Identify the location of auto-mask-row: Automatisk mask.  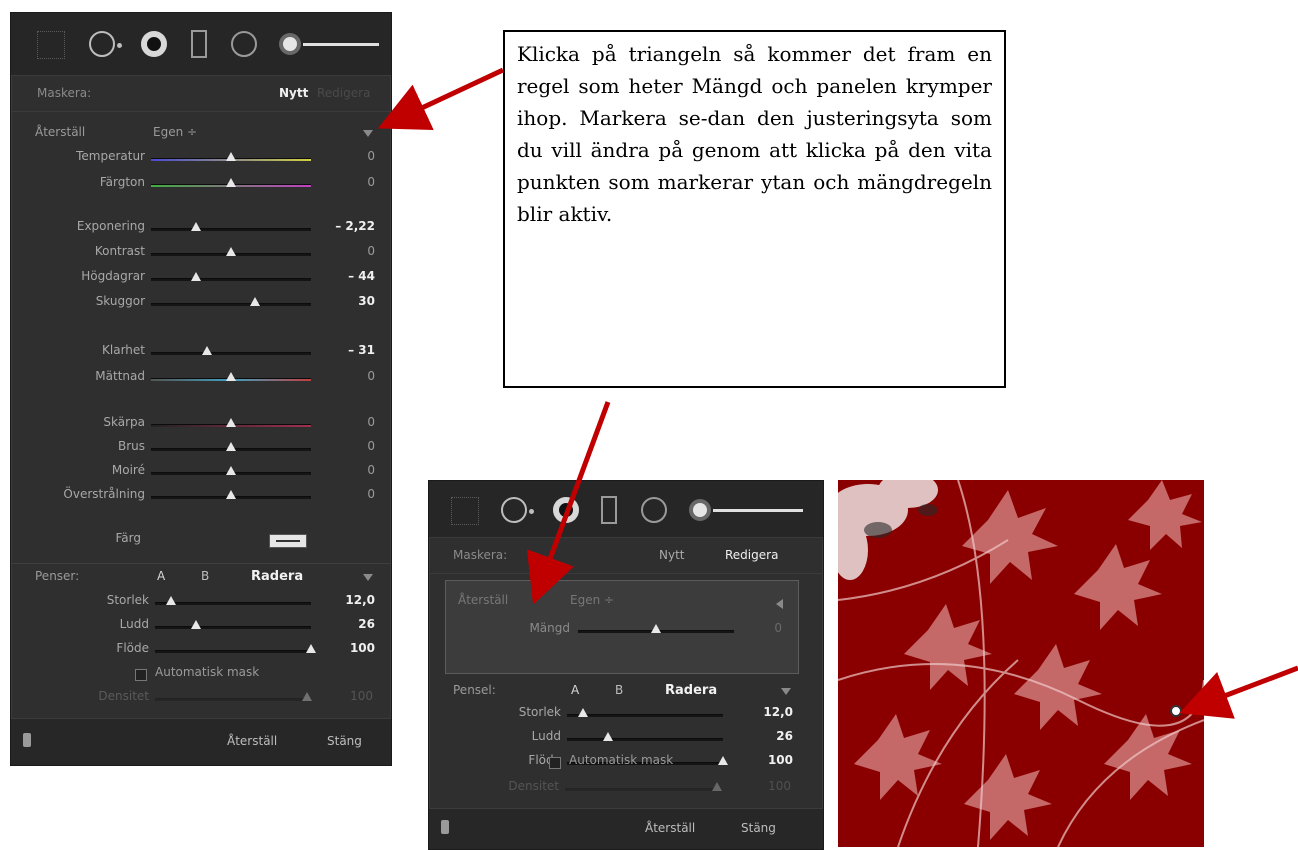
(626, 764).